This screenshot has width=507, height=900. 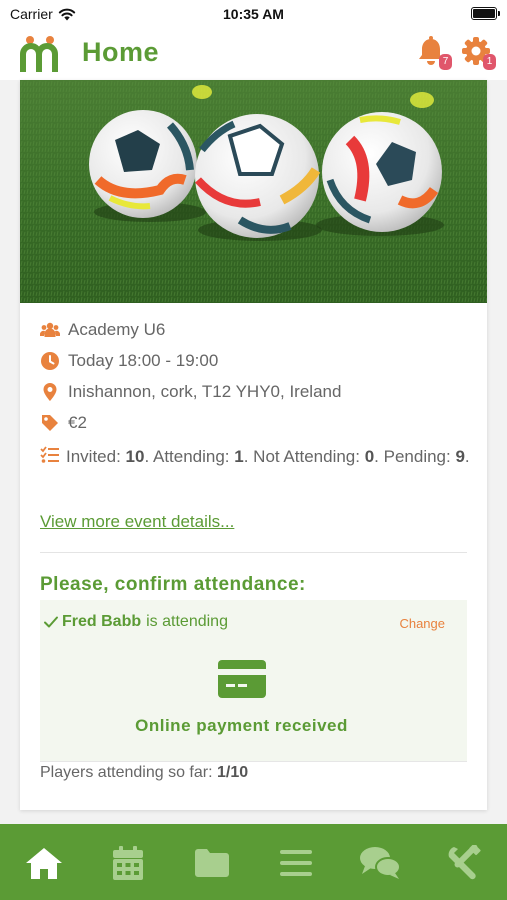 What do you see at coordinates (135, 456) in the screenshot?
I see `invited-count: 10` at bounding box center [135, 456].